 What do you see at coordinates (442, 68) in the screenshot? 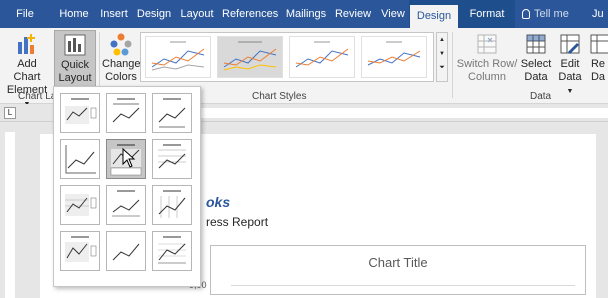
I see `gallery-more-icon: ⏷` at bounding box center [442, 68].